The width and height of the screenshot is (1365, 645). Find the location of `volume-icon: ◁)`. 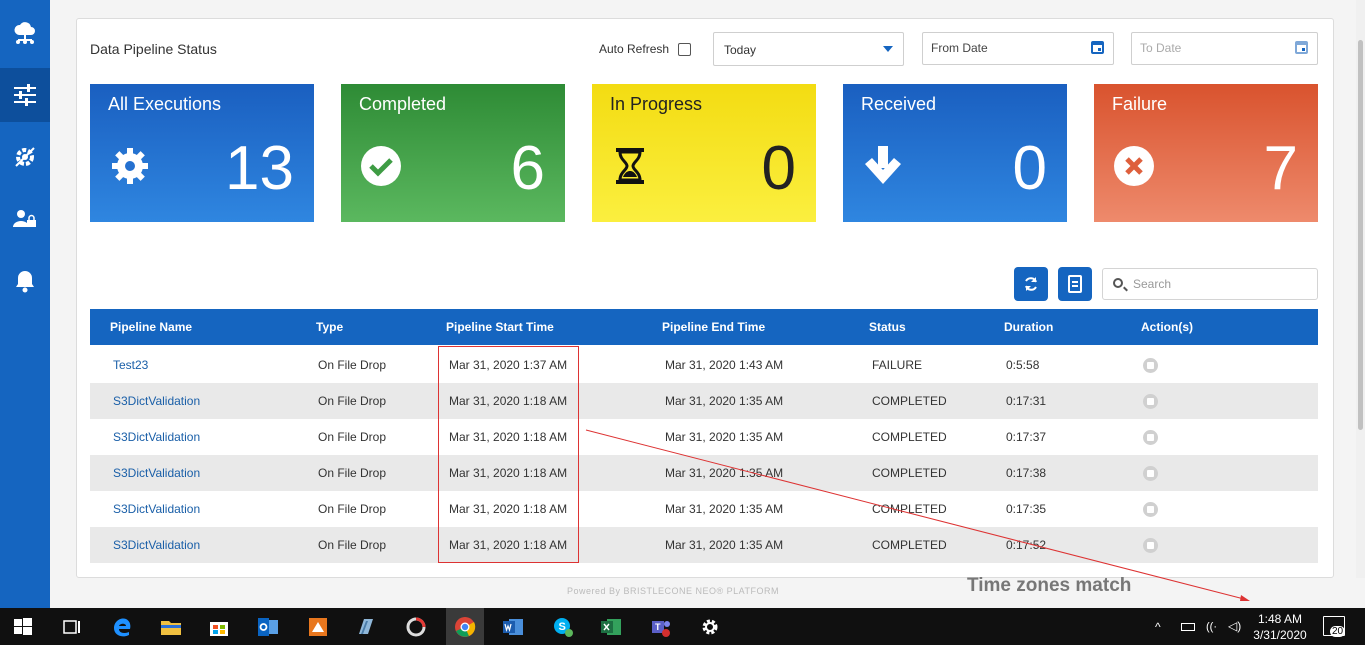

volume-icon: ◁) is located at coordinates (1234, 626).